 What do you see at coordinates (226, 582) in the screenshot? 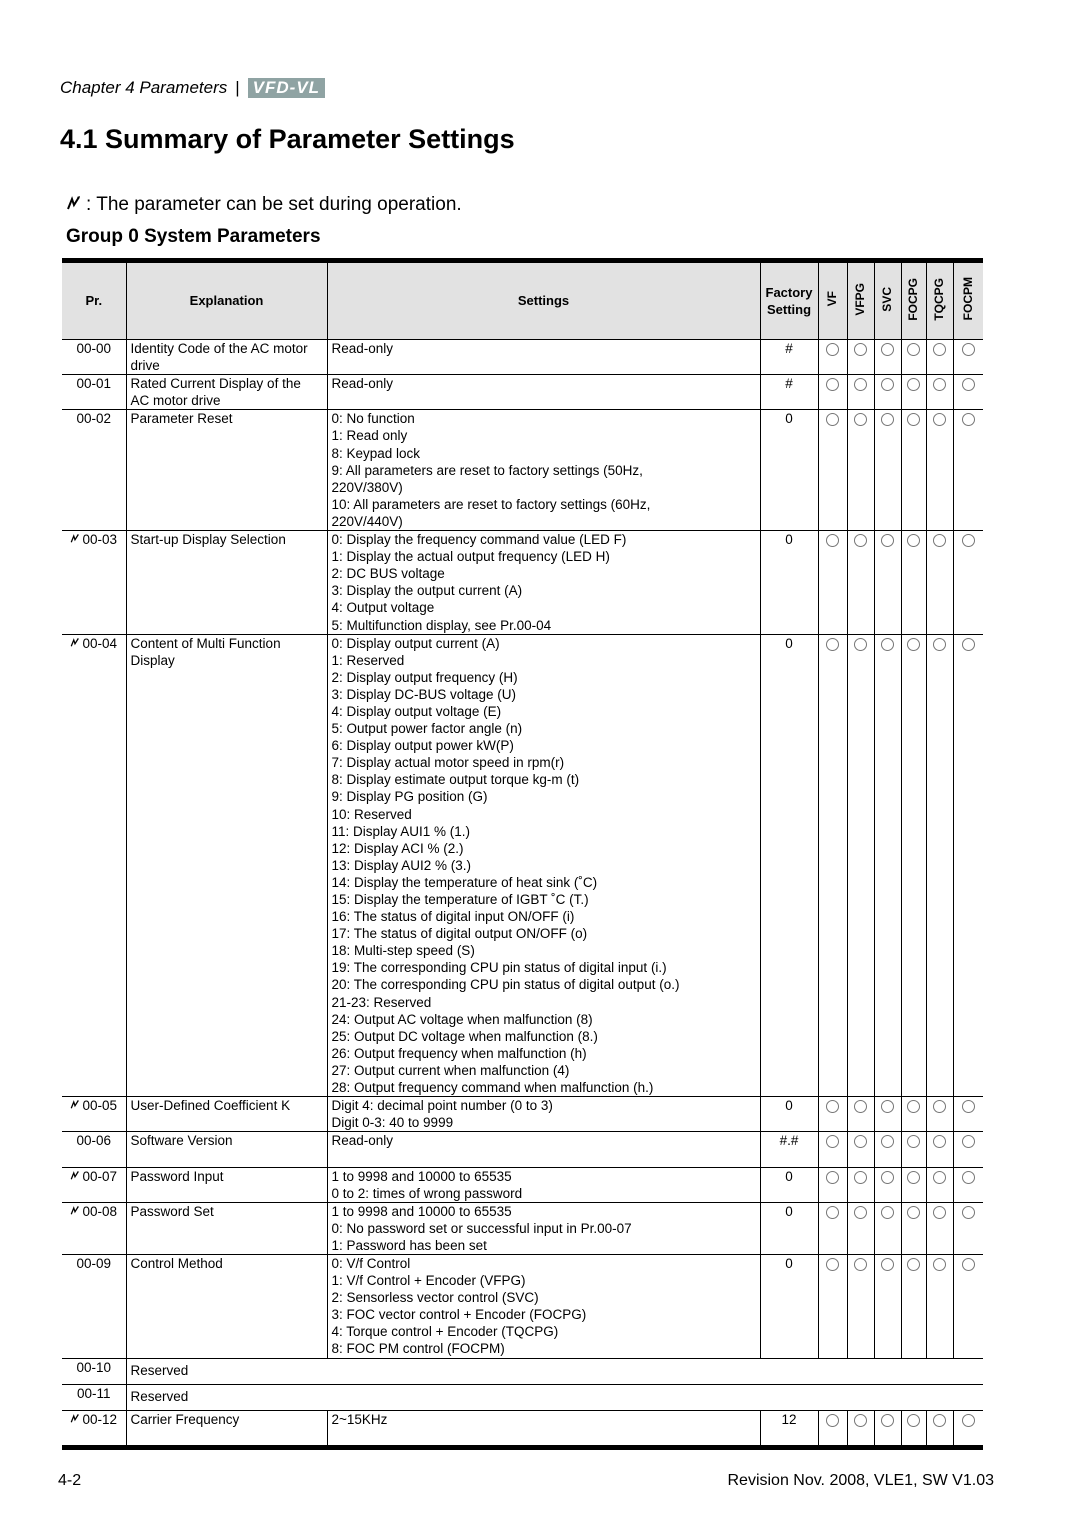
I see `param-explanation: Start-up Display Selection` at bounding box center [226, 582].